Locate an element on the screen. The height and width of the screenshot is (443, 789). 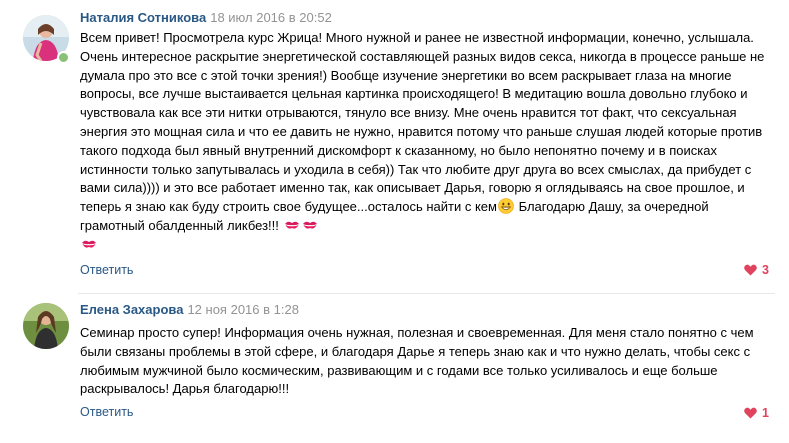
author-name: Елена Захарова is located at coordinates (131, 309).